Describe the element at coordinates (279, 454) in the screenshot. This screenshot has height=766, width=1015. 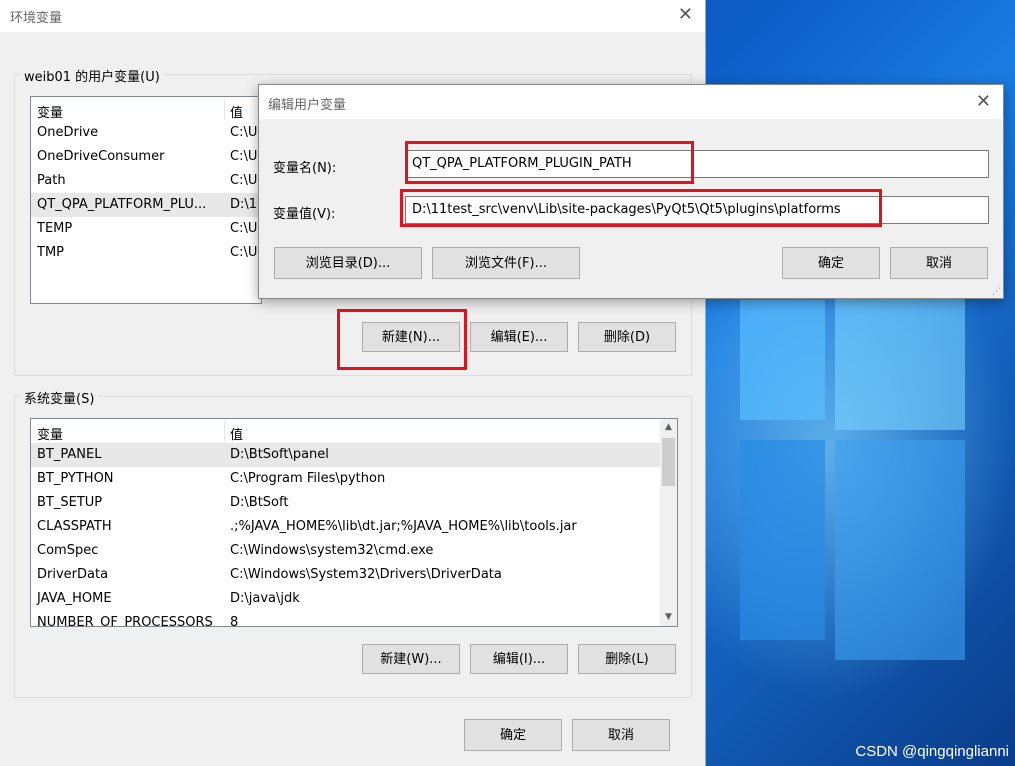
I see `variable-value: D:\BtSoft\panel` at that location.